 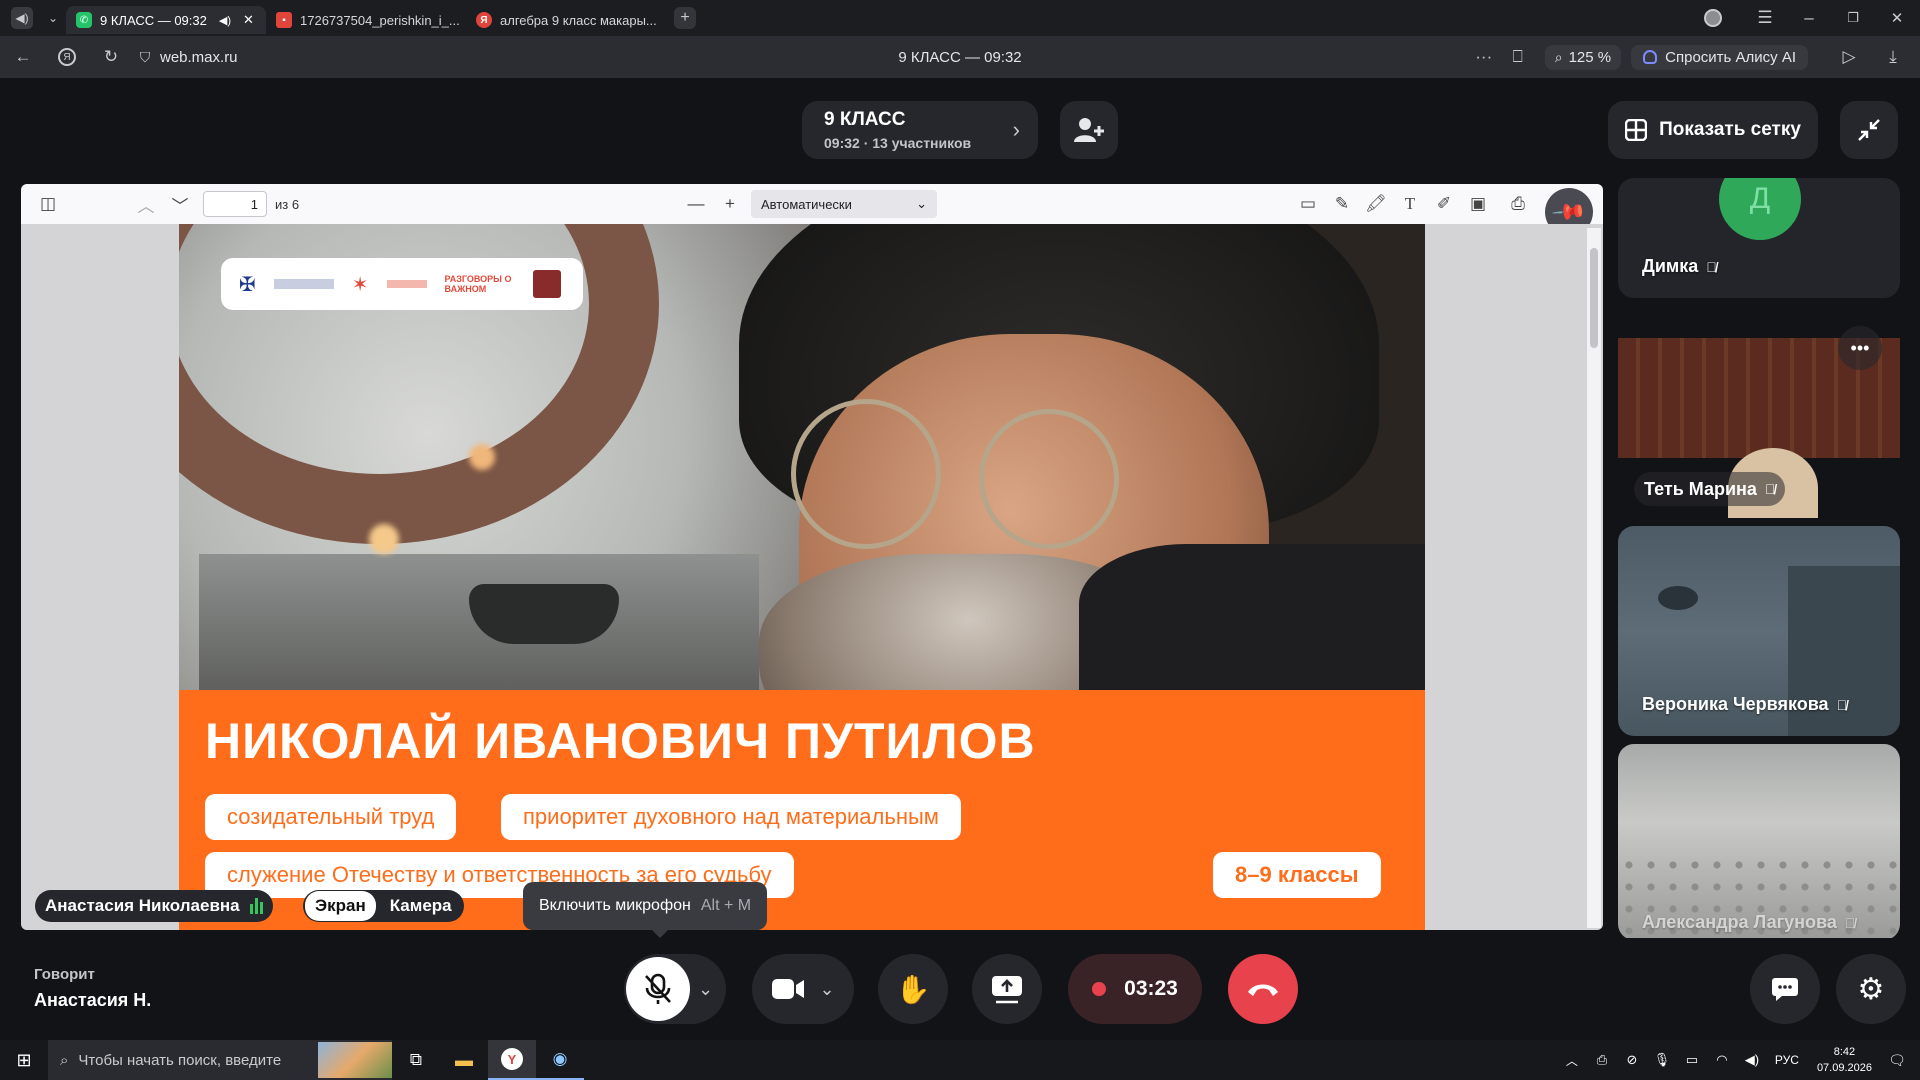 I want to click on back-icon: ←, so click(x=23, y=57).